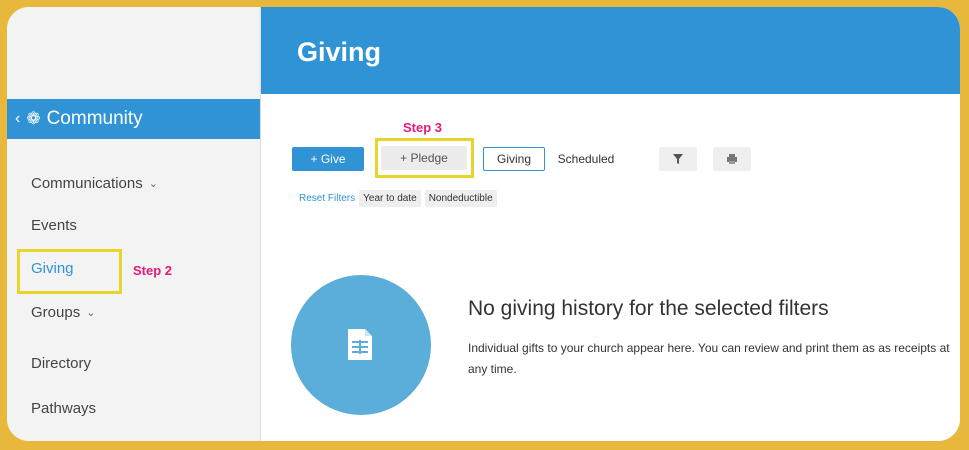 The height and width of the screenshot is (450, 969). What do you see at coordinates (424, 158) in the screenshot?
I see `pledge-button: + Pledge` at bounding box center [424, 158].